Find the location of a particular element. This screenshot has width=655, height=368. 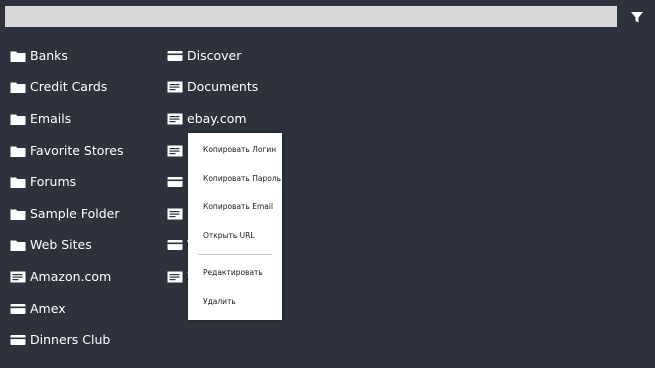

filter-icon is located at coordinates (637, 17).